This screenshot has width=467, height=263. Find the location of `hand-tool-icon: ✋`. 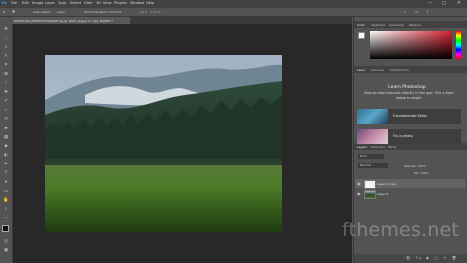

hand-tool-icon: ✋ is located at coordinates (6, 200).